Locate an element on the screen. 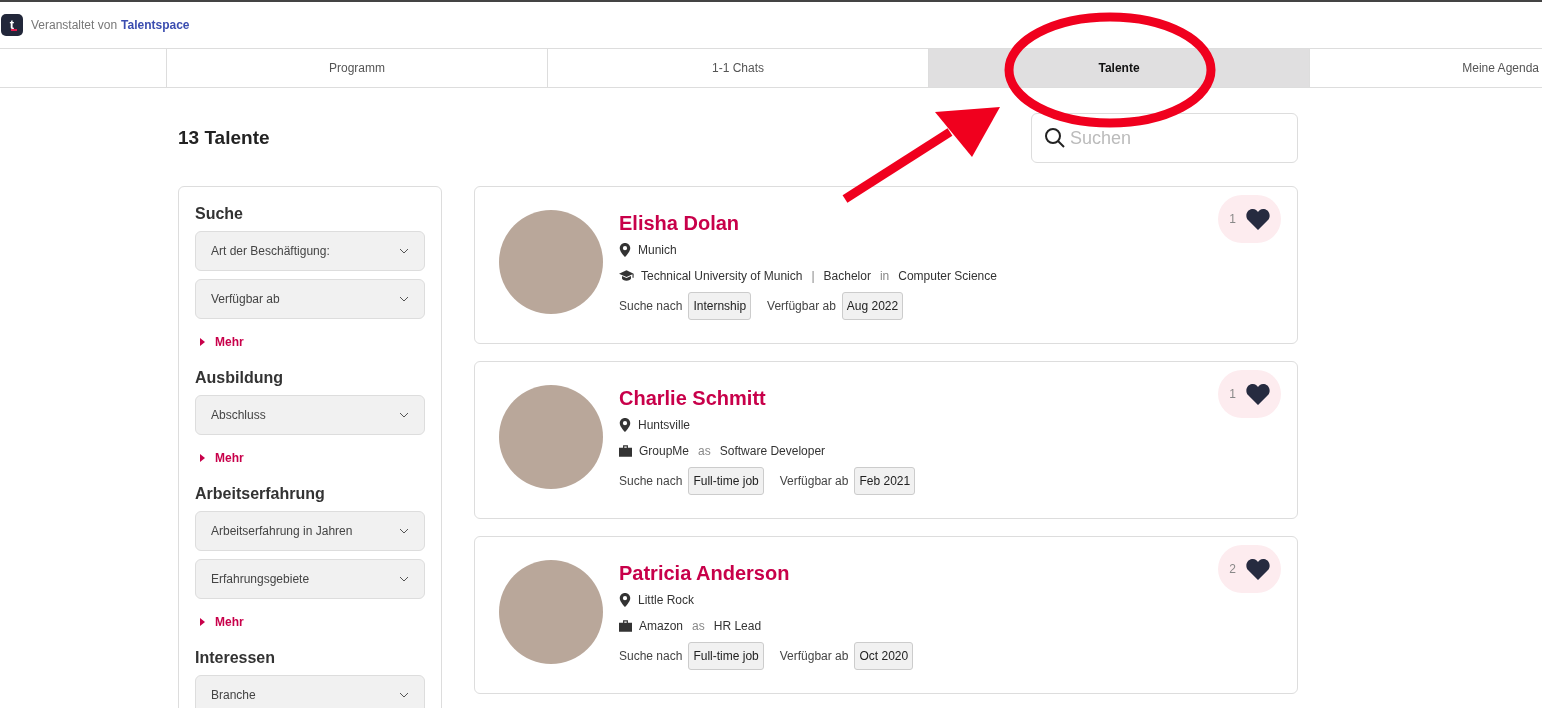  talent-name: Charlie Schmitt is located at coordinates (767, 398).